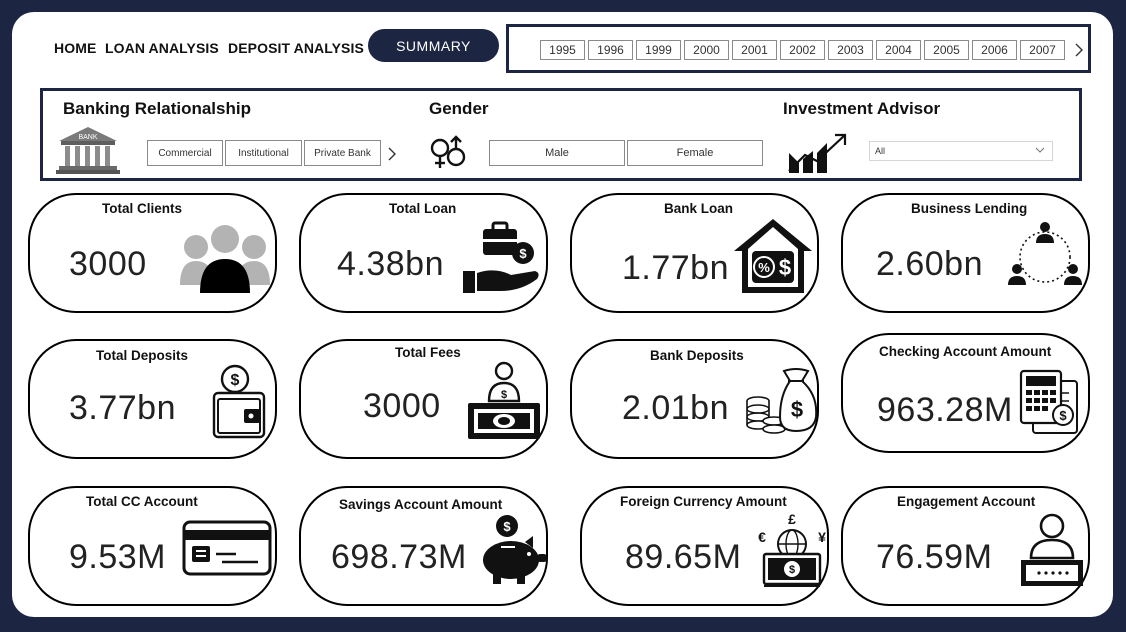 The height and width of the screenshot is (632, 1126). Describe the element at coordinates (675, 268) in the screenshot. I see `kpi-value: 1.77bn` at that location.